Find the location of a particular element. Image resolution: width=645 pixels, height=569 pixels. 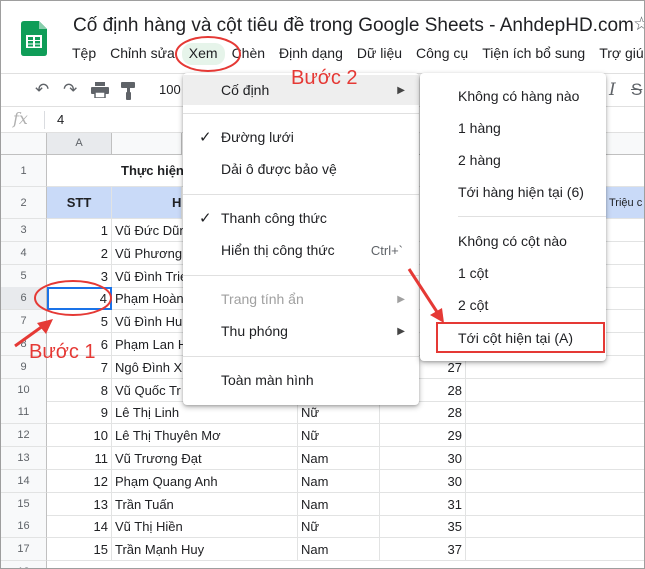

menu-edit: Chỉnh sửa is located at coordinates (142, 54).